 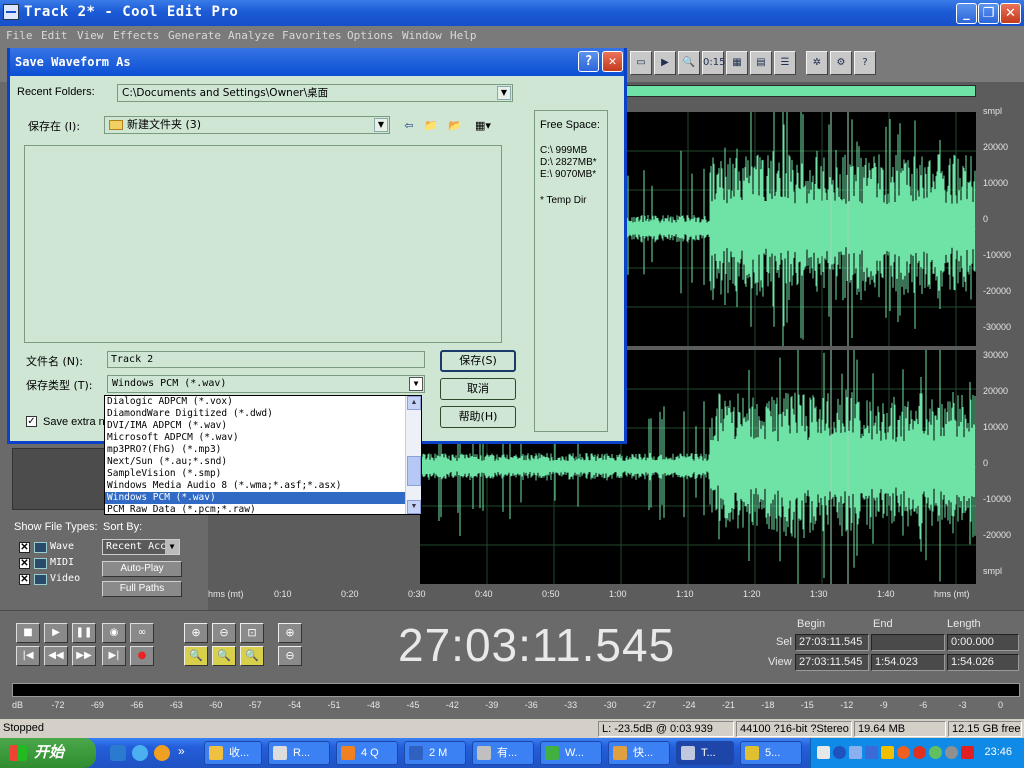 I want to click on scroll-thumb, so click(x=414, y=471).